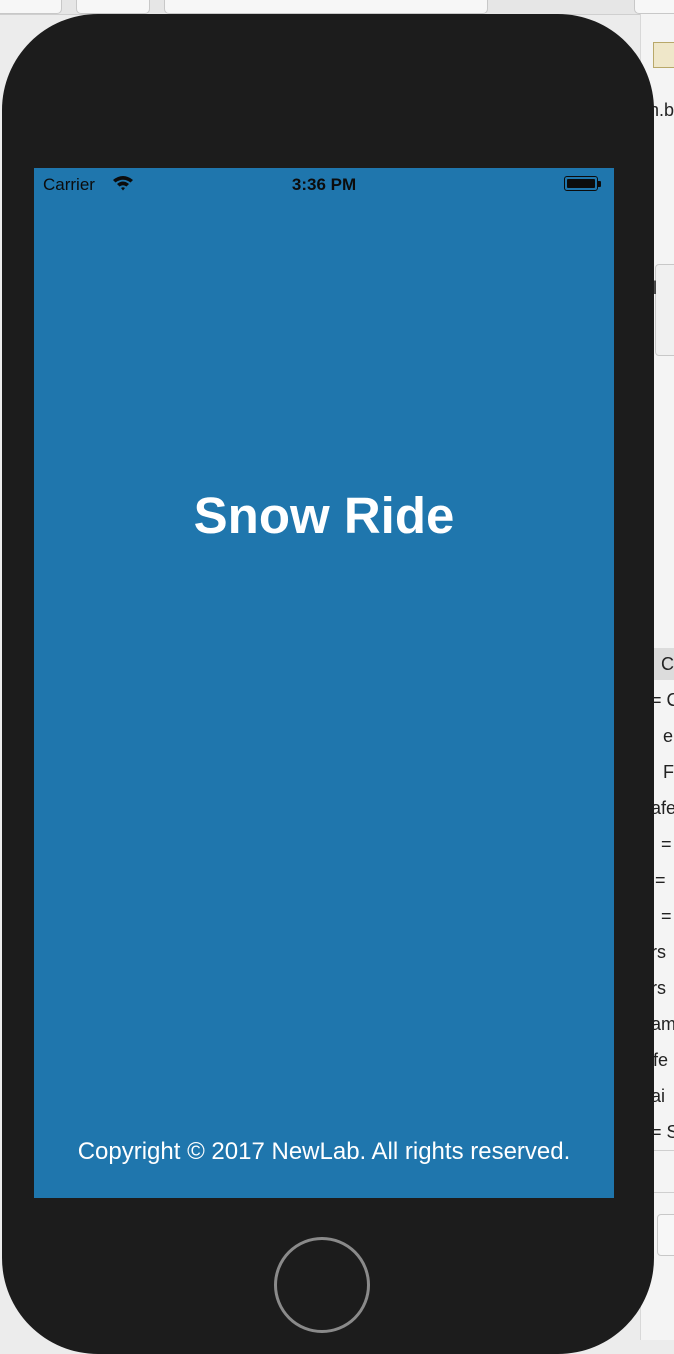  I want to click on toolbar-run-button, so click(31, 7).